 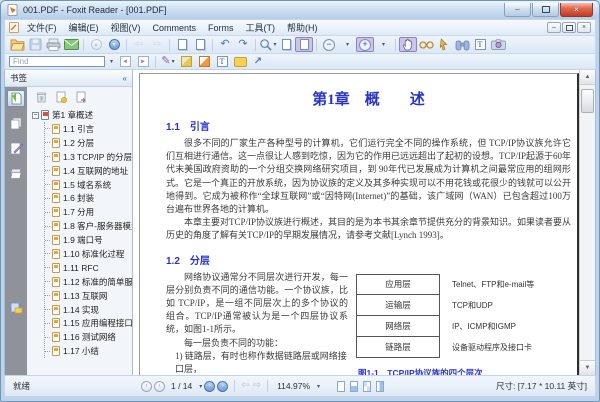 I want to click on layer-desc: IP、ICMP和IGMP, so click(x=484, y=326).